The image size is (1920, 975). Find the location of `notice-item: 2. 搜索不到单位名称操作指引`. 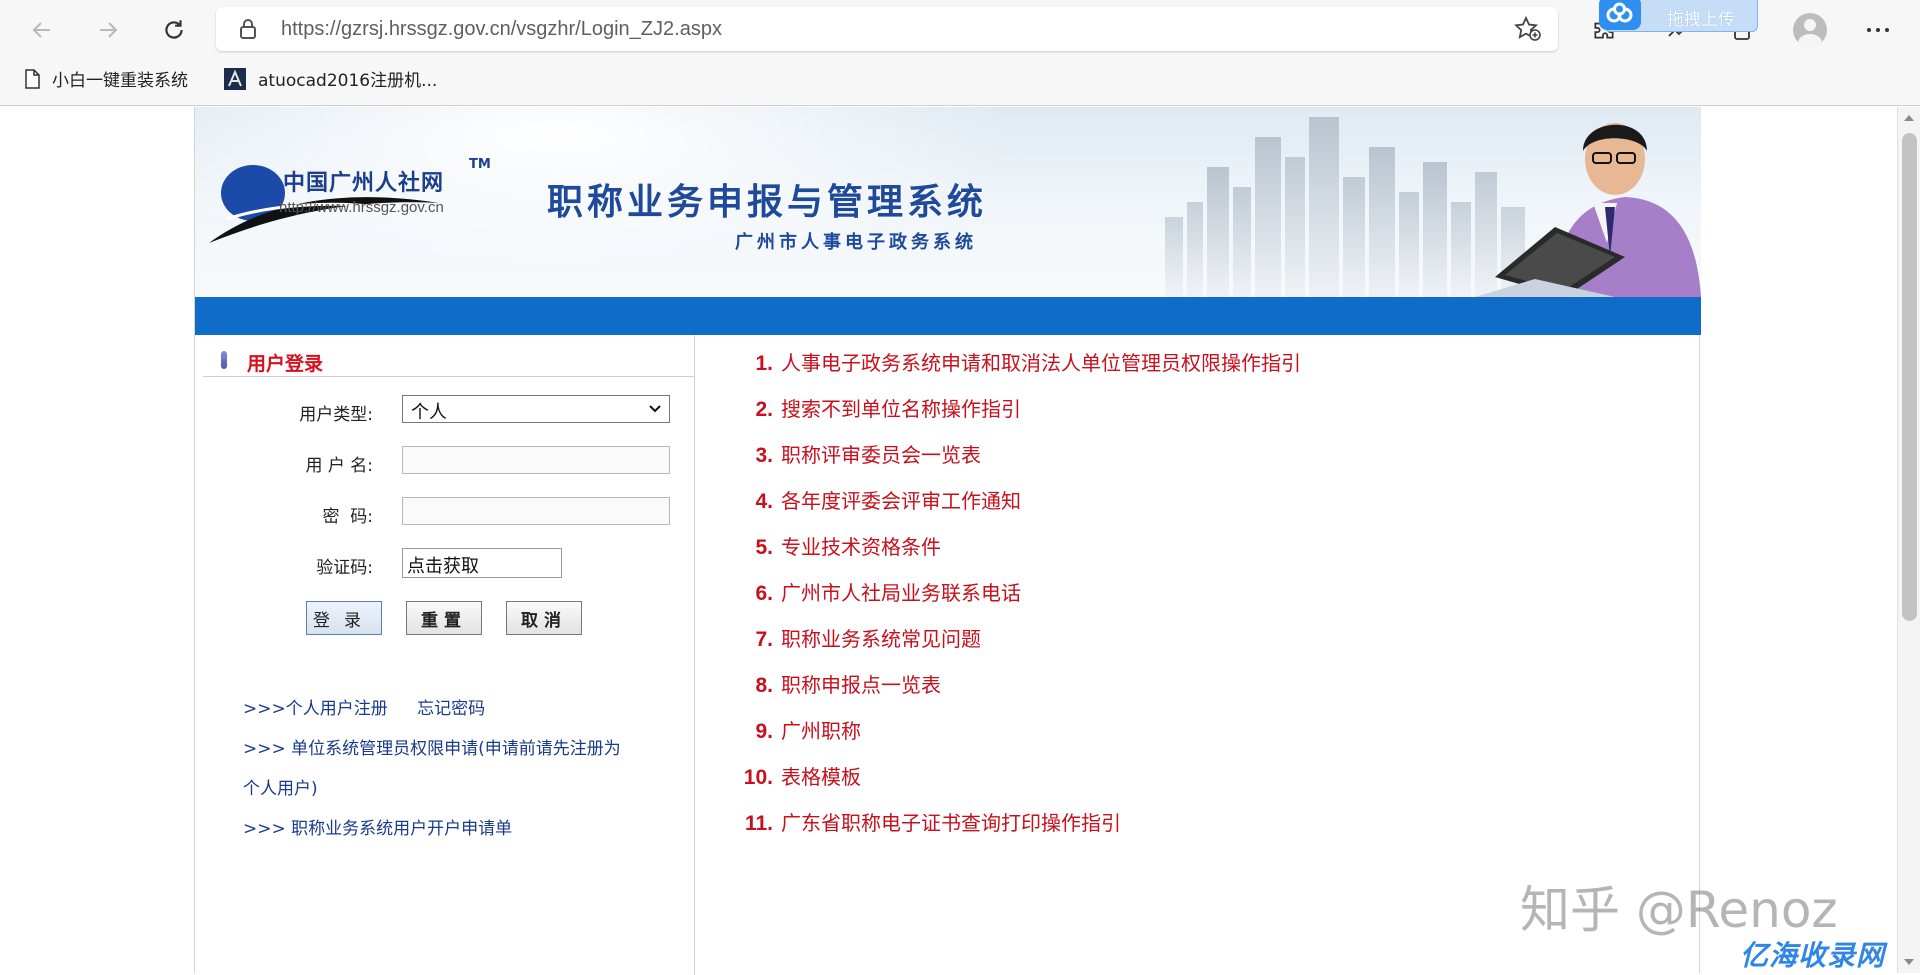

notice-item: 2. 搜索不到单位名称操作指引 is located at coordinates (878, 413).